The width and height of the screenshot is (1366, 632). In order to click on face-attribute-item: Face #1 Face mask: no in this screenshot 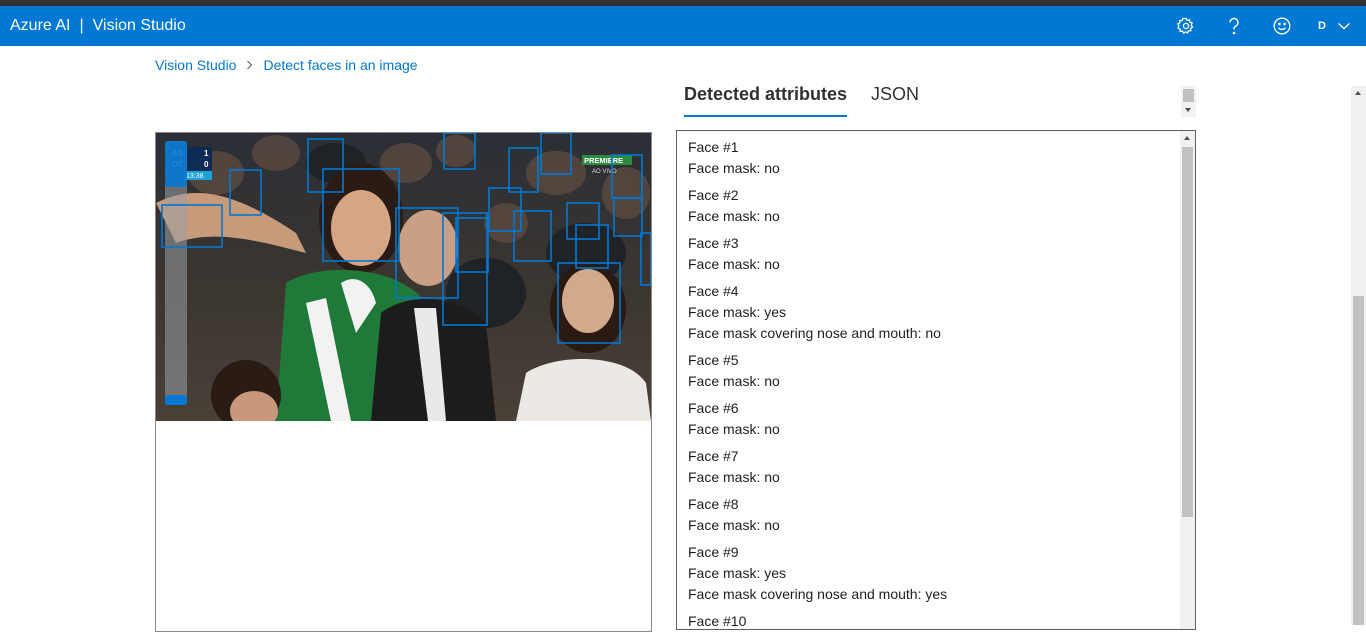, I will do `click(936, 155)`.